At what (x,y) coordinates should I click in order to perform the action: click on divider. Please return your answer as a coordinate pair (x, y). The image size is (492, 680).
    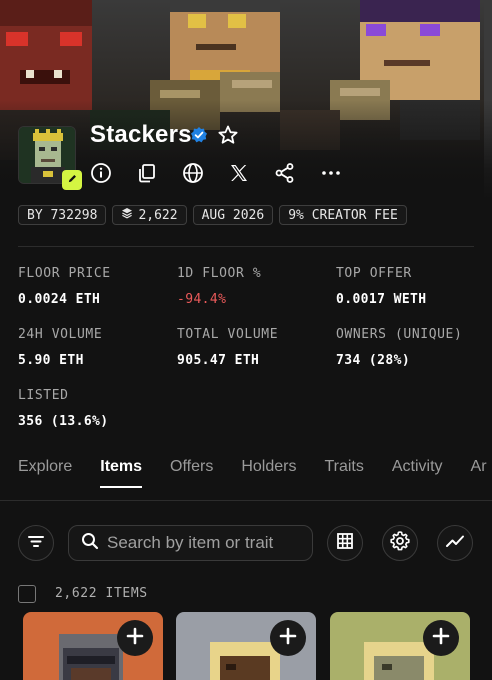
    Looking at the image, I should click on (246, 246).